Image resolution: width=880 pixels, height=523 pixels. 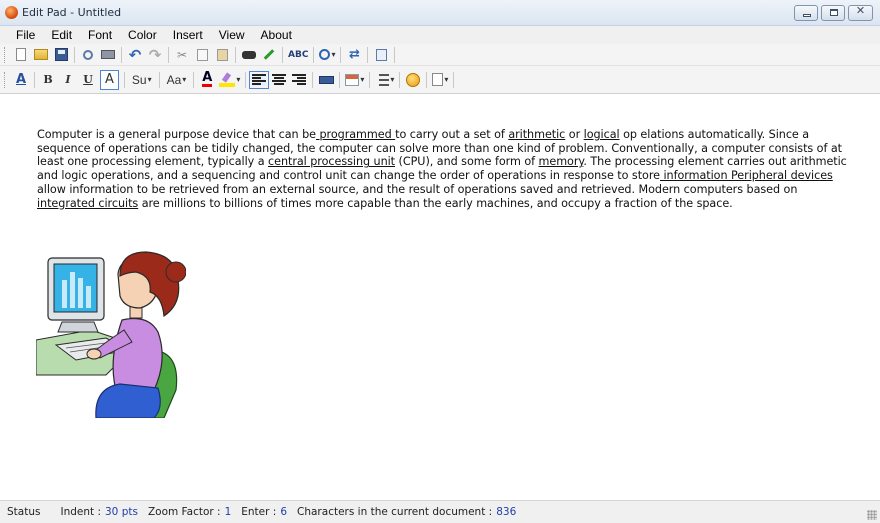 I want to click on find-button, so click(x=249, y=55).